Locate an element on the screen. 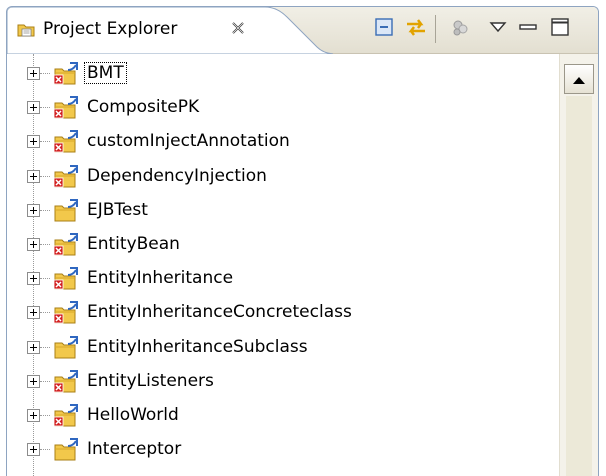 This screenshot has height=476, width=606. tree-item: EntityInheritanceConcreteclass is located at coordinates (283, 313).